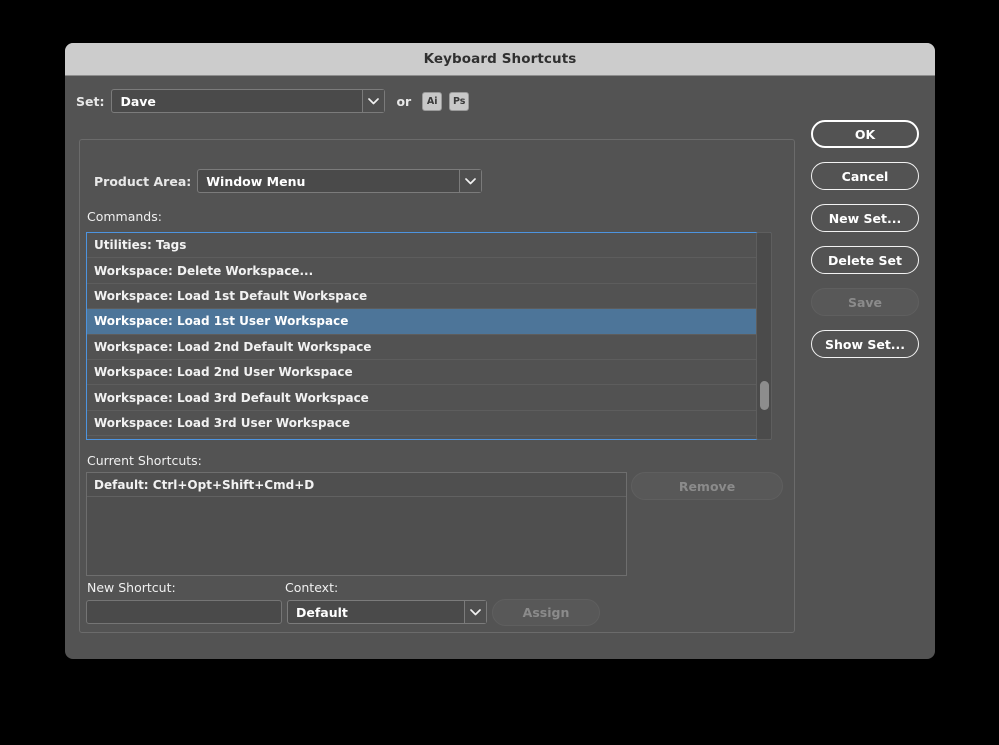 The image size is (999, 745). I want to click on new-shortcut-input, so click(184, 612).